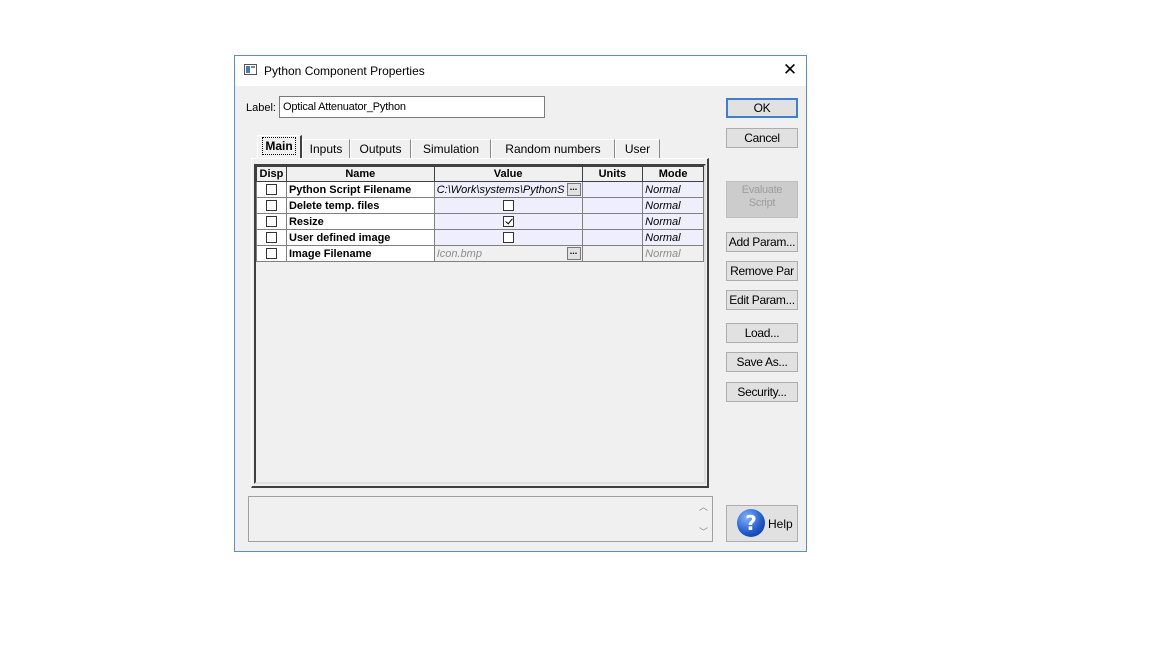 This screenshot has height=648, width=1152. I want to click on label-caption-text: Label:, so click(261, 108).